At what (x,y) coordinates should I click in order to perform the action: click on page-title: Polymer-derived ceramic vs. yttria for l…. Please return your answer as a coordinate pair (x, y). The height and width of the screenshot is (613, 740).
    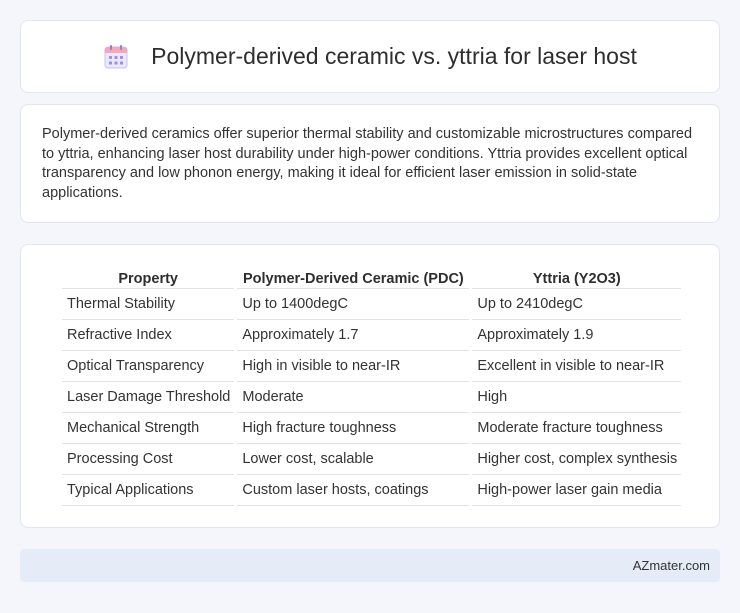
    Looking at the image, I should click on (394, 56).